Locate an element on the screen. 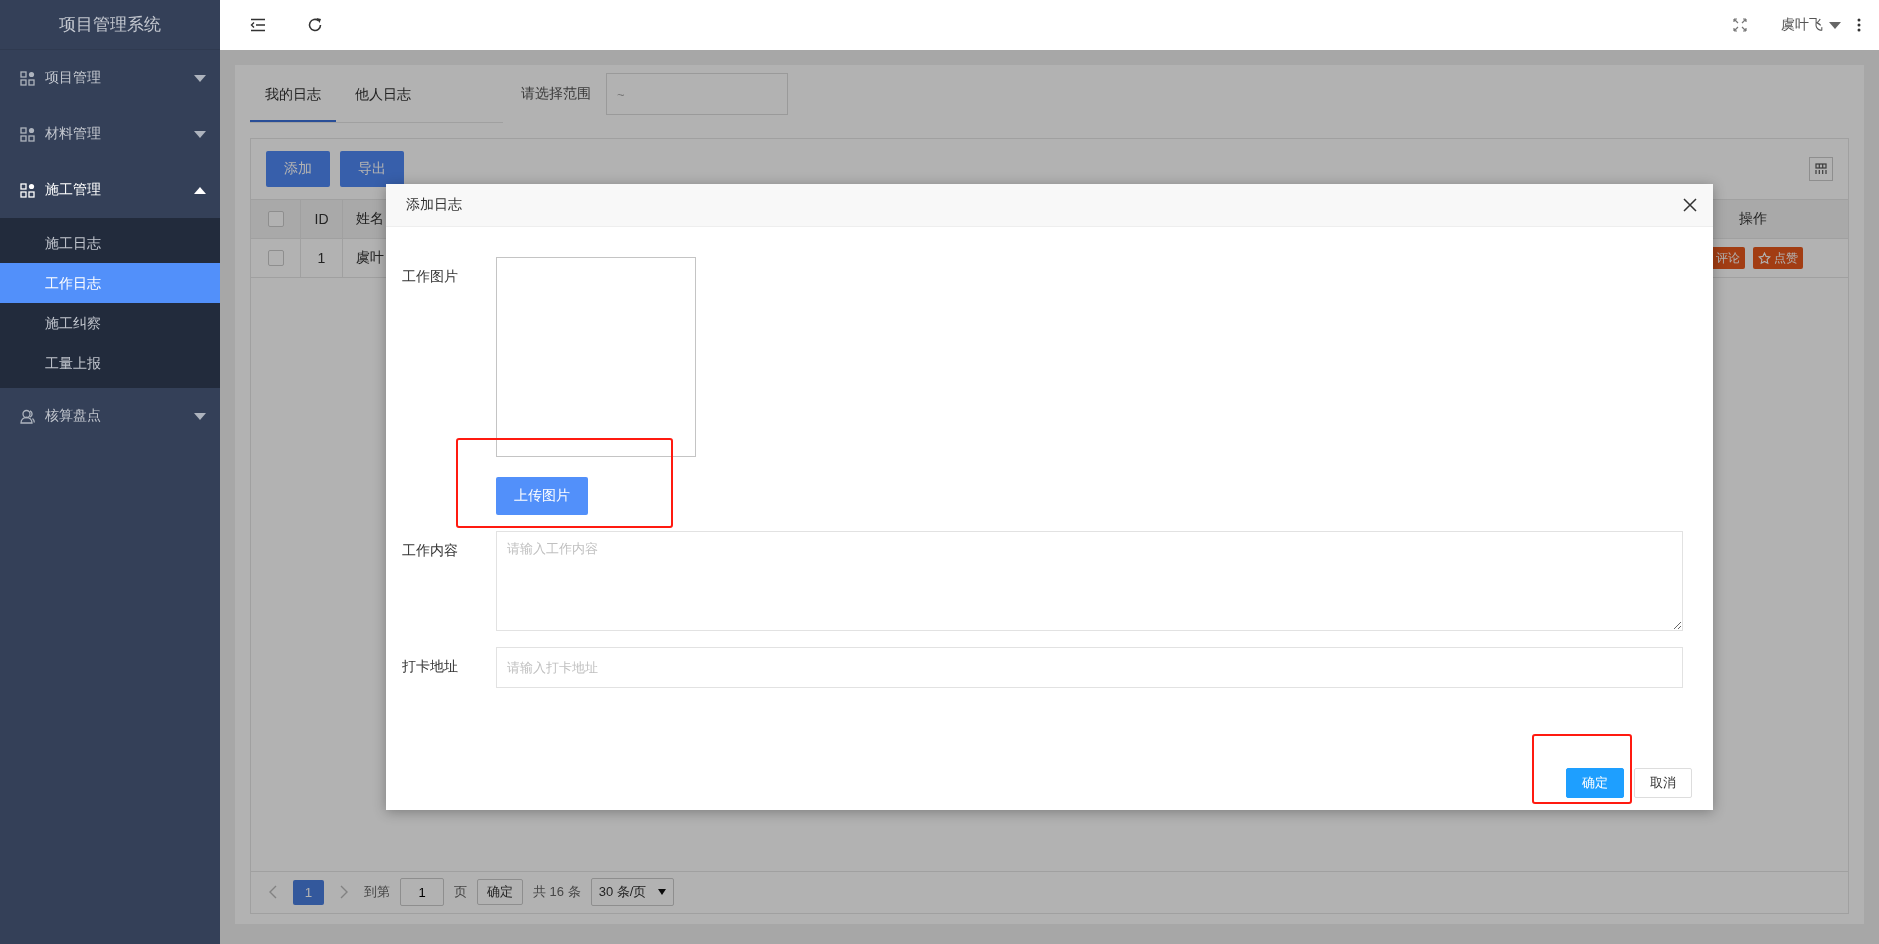 This screenshot has height=944, width=1879. columns-icon is located at coordinates (1821, 169).